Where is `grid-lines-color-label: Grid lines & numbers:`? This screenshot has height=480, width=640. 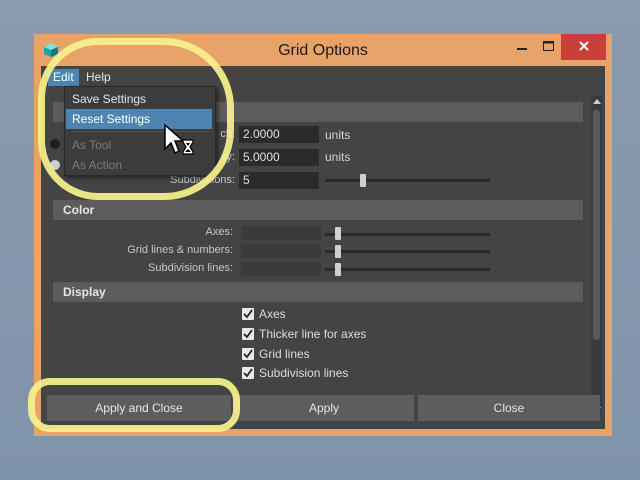 grid-lines-color-label: Grid lines & numbers: is located at coordinates (180, 250).